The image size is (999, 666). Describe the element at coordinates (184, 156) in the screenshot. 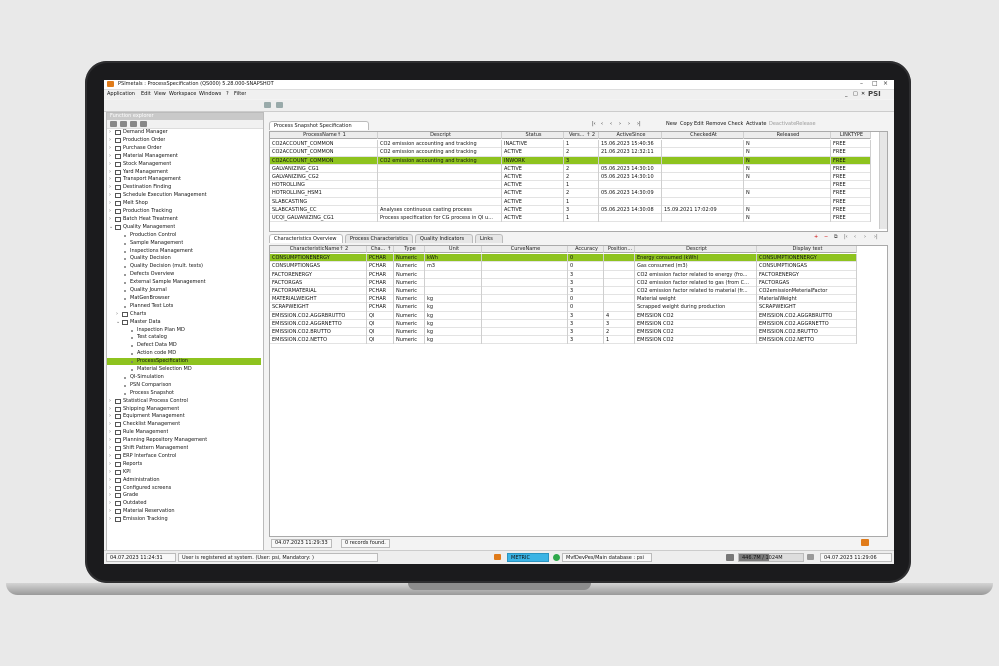

I see `tree-item: › Material Management` at that location.